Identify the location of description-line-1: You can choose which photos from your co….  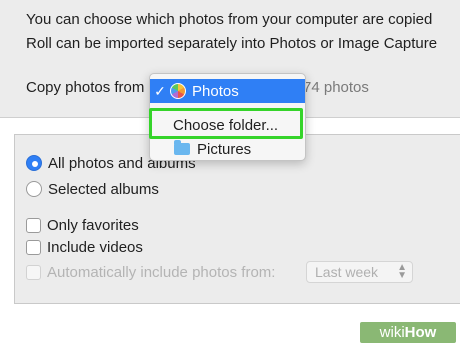
(229, 19).